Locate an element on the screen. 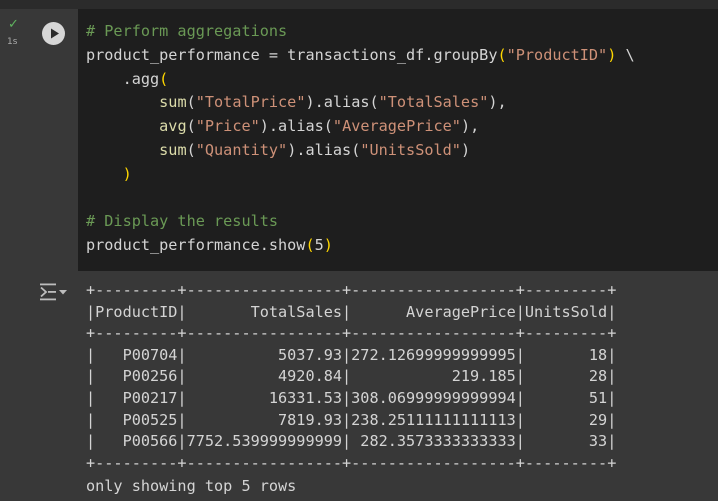 Image resolution: width=718 pixels, height=501 pixels. code-token: "AveragePrice" is located at coordinates (396, 126).